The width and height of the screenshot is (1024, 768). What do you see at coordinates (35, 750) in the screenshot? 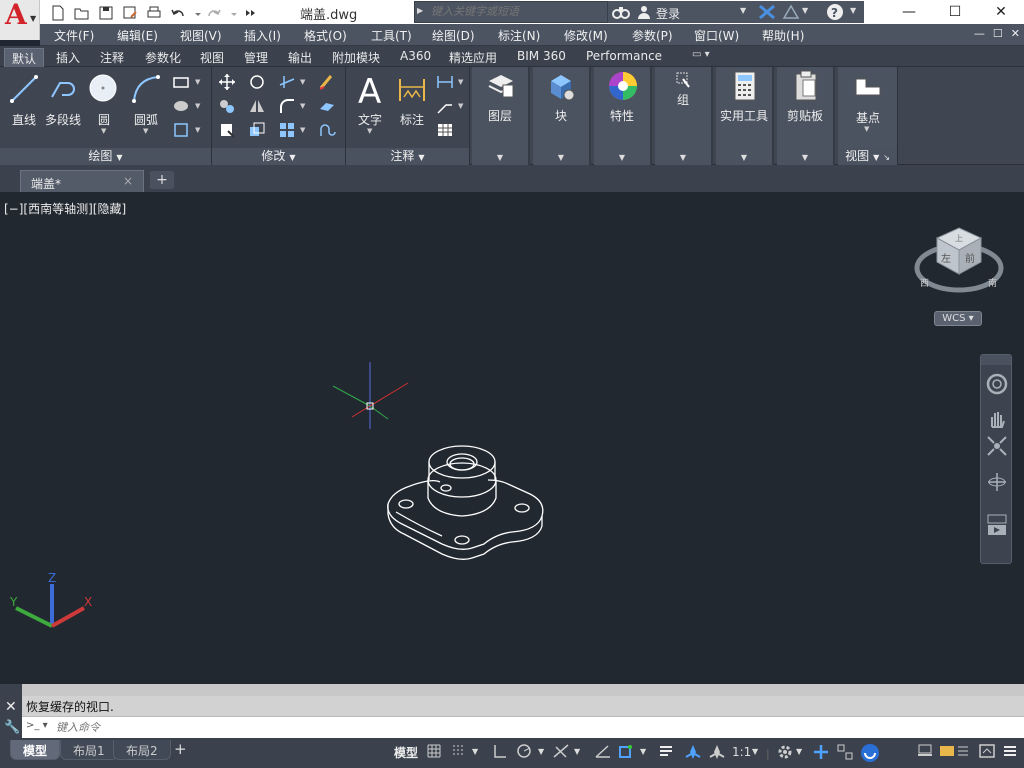
I see `tab-model: 模型` at bounding box center [35, 750].